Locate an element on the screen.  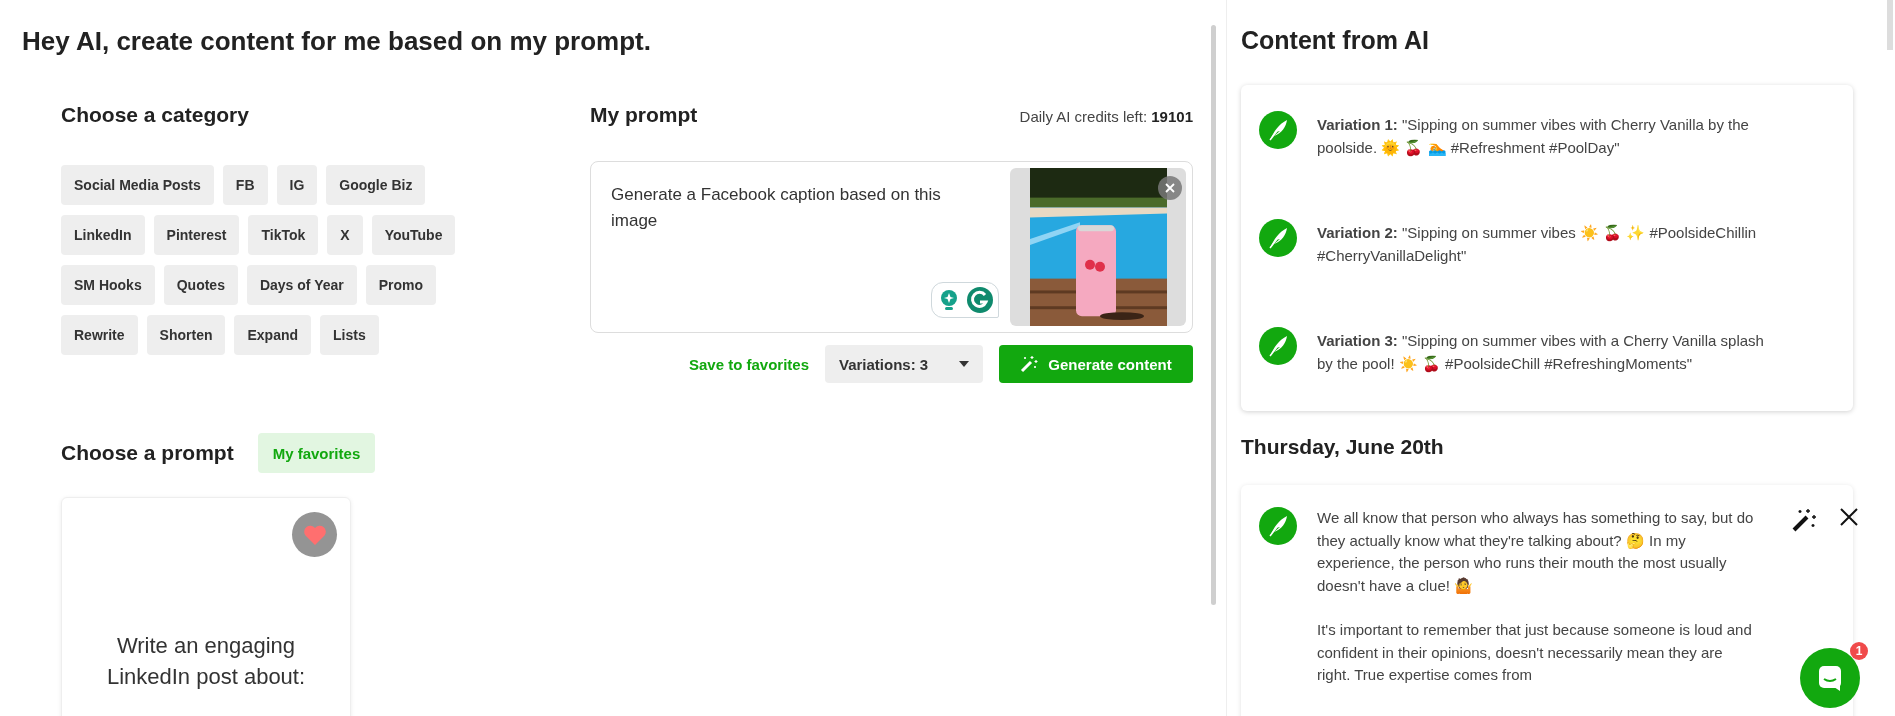
category-chip: Promo is located at coordinates (401, 285).